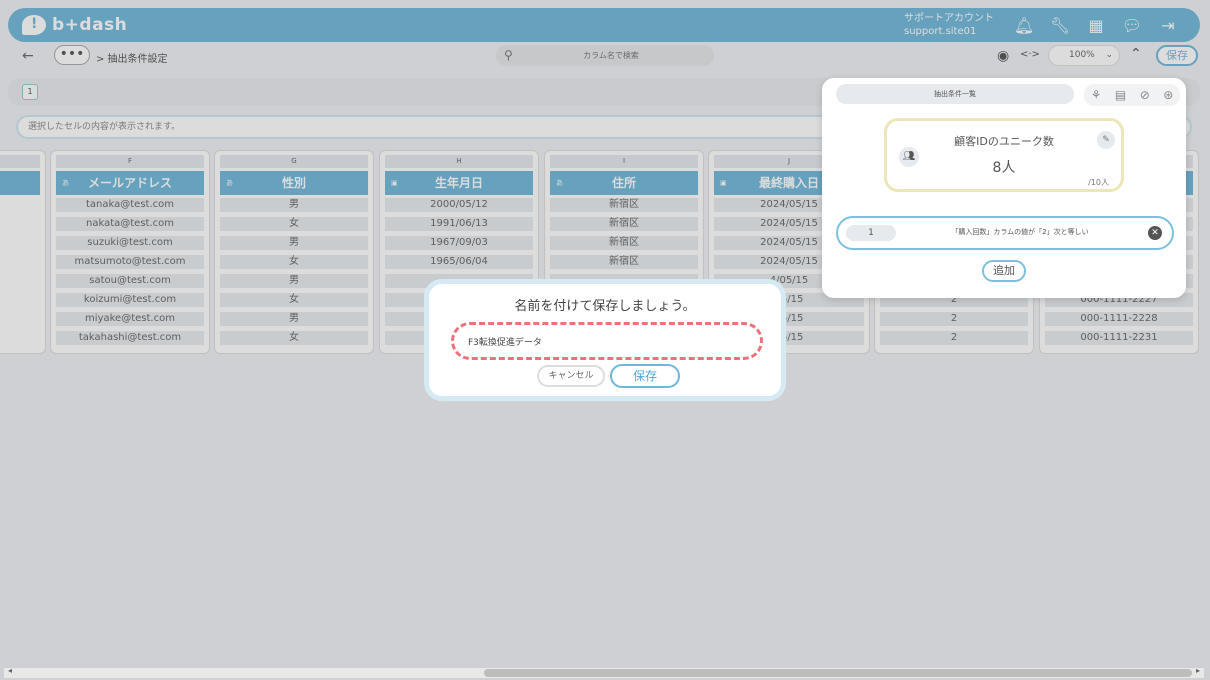 Image resolution: width=1210 pixels, height=680 pixels. I want to click on visibility-off-icon: ⊘, so click(1145, 95).